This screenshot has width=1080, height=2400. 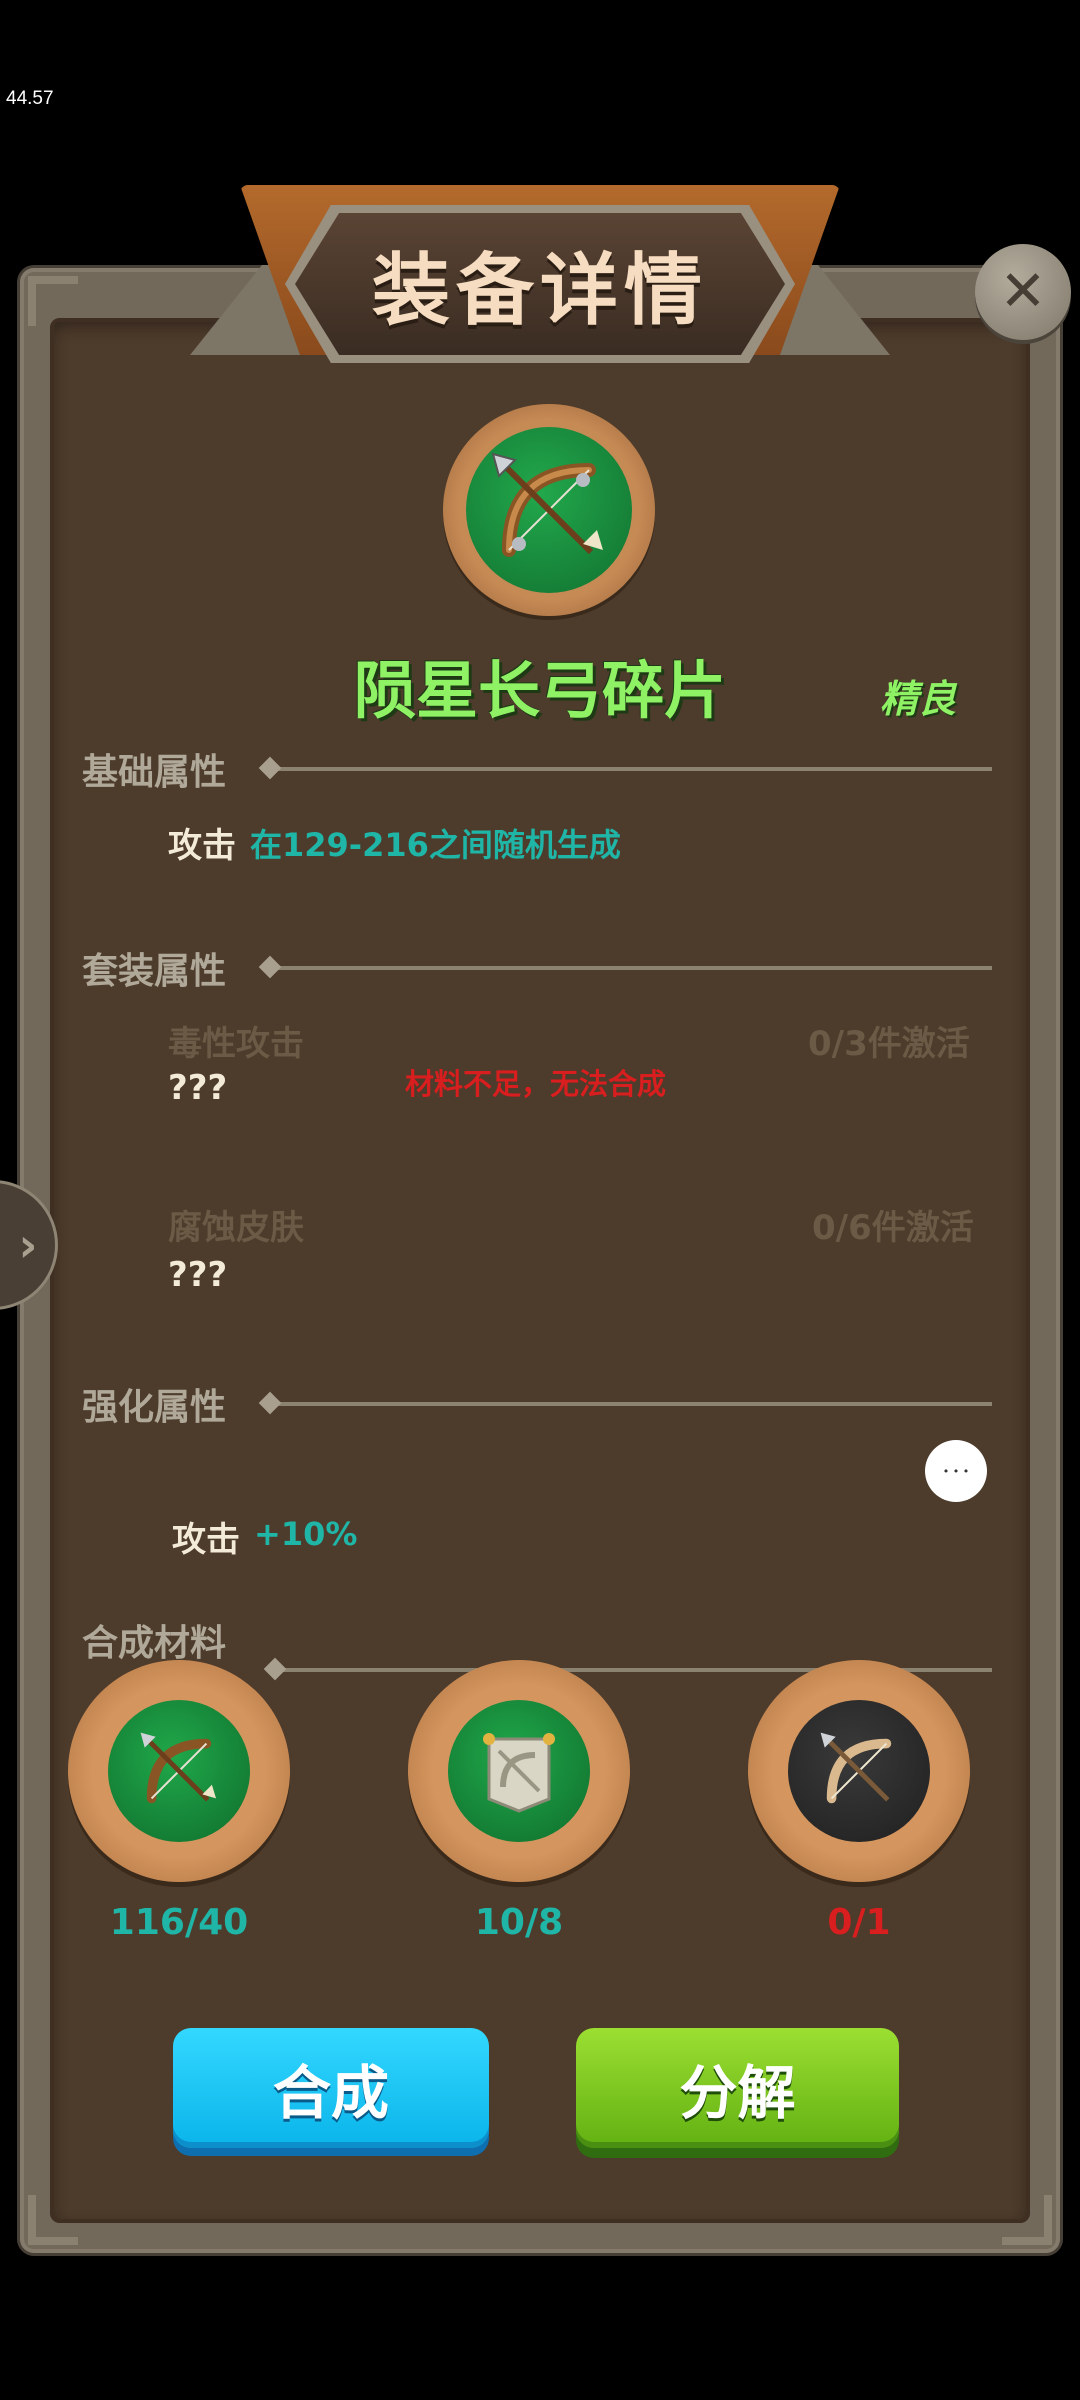 What do you see at coordinates (202, 846) in the screenshot?
I see `basic-stat-name: 攻击` at bounding box center [202, 846].